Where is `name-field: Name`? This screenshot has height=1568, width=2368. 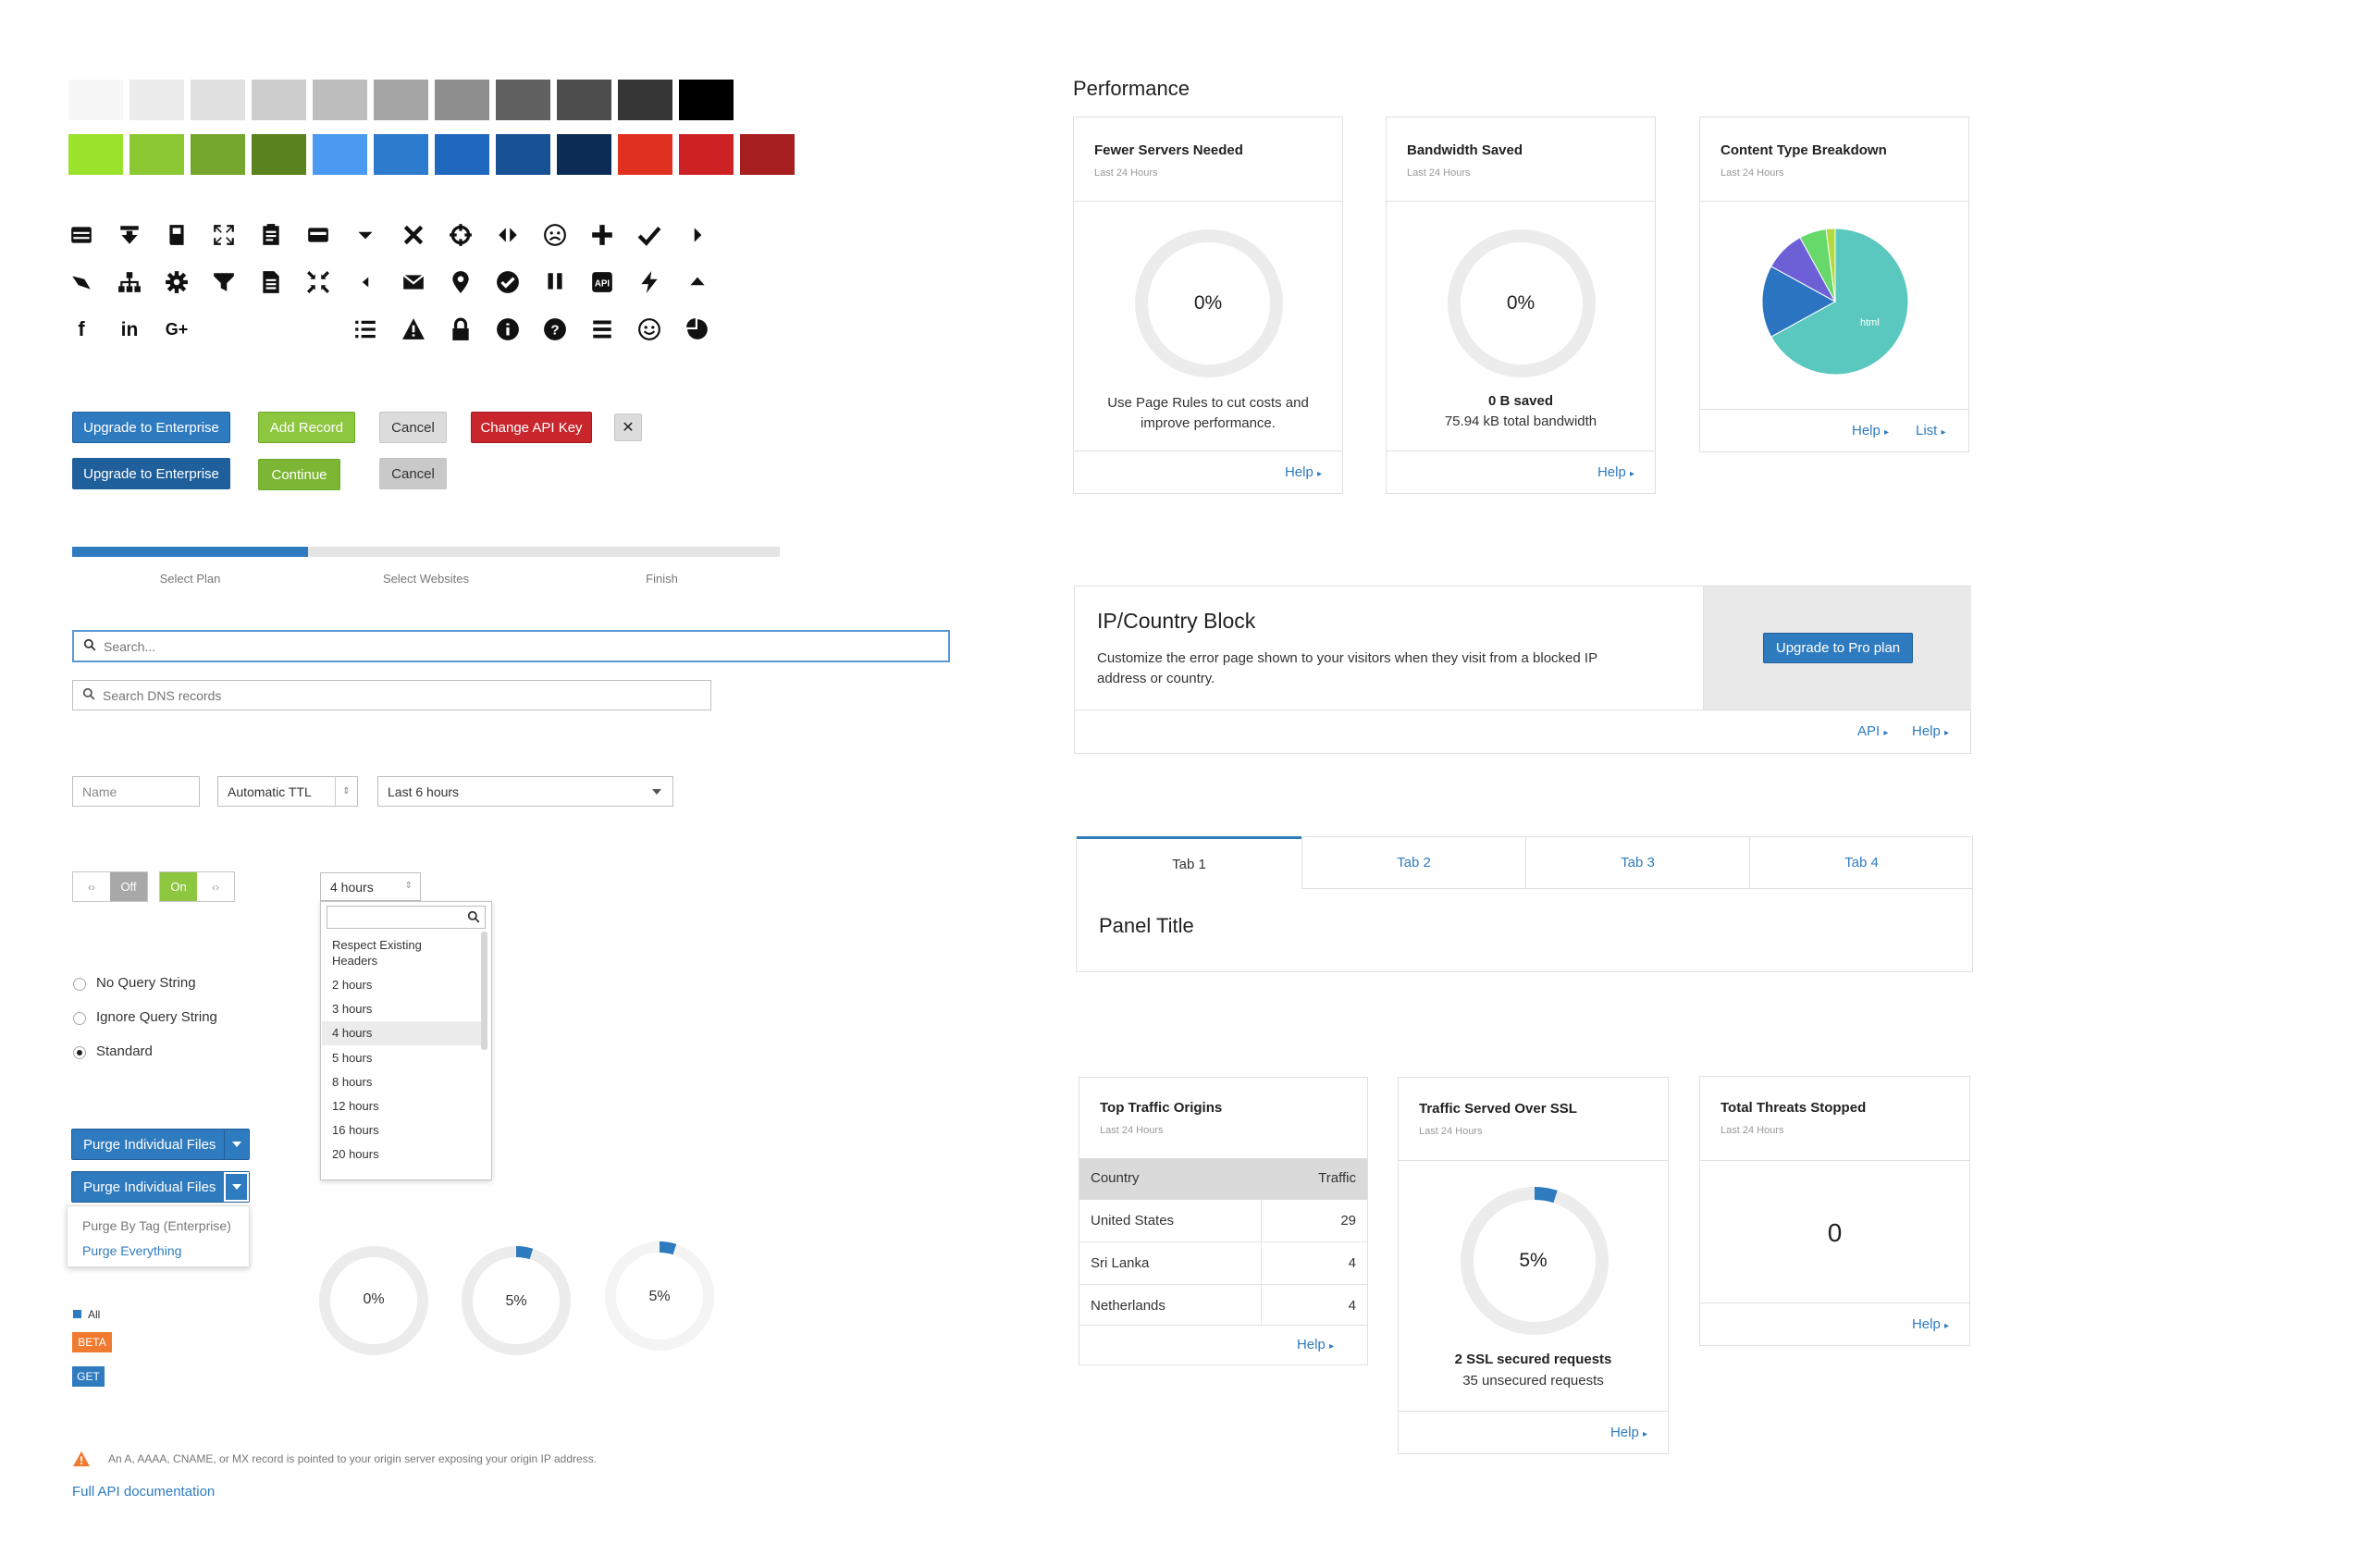
name-field: Name is located at coordinates (136, 791).